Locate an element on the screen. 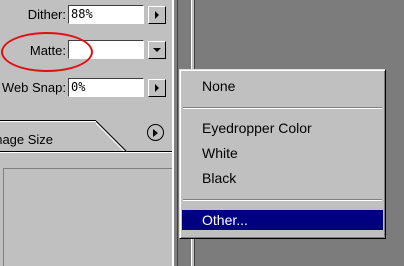 Image resolution: width=404 pixels, height=266 pixels. menu-item-black: Black is located at coordinates (282, 178).